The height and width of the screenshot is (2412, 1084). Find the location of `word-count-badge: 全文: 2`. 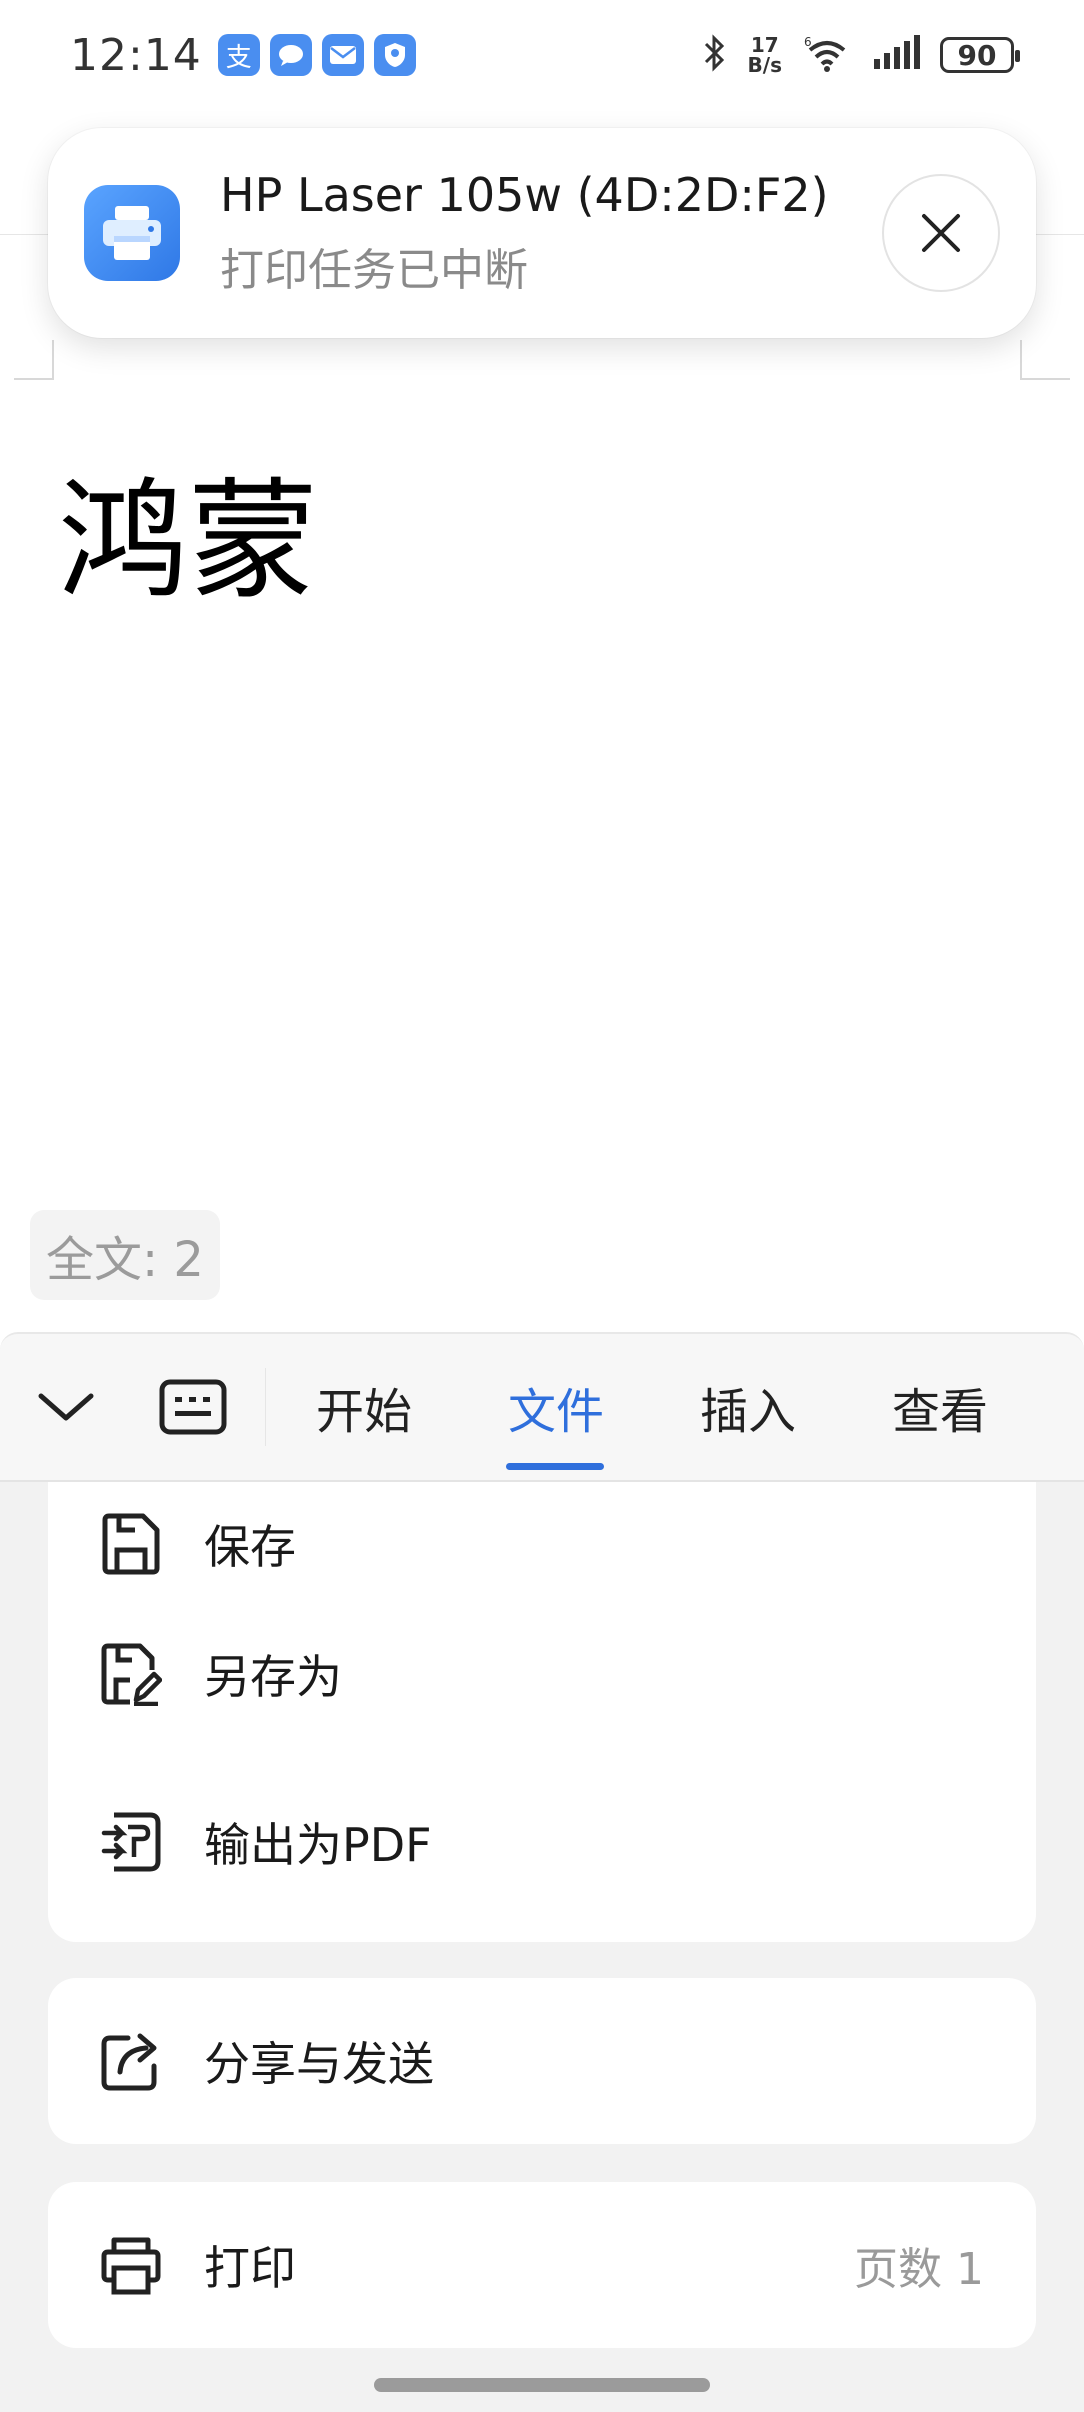

word-count-badge: 全文: 2 is located at coordinates (125, 1255).